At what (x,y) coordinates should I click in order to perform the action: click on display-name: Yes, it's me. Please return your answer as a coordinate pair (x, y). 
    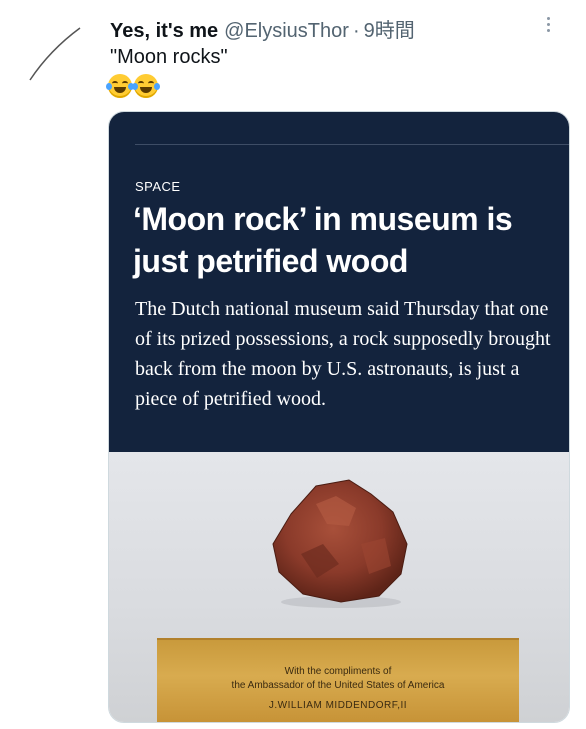
    Looking at the image, I should click on (164, 31).